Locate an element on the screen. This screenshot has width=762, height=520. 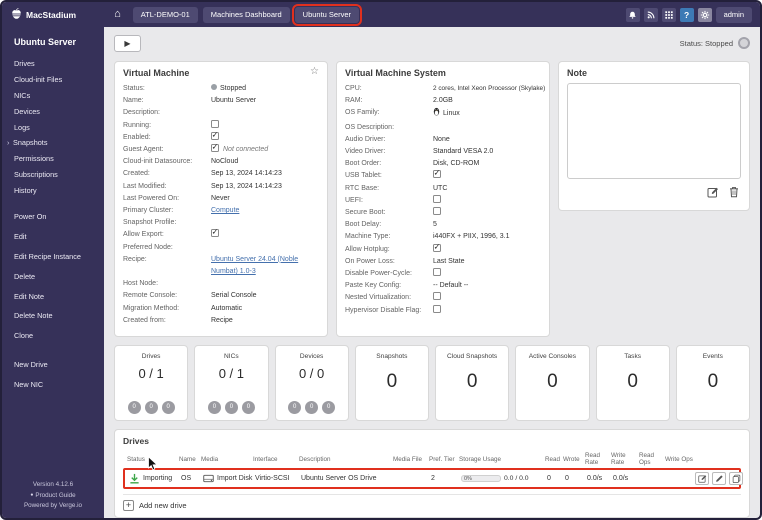
field-value: 5 is located at coordinates (435, 225).